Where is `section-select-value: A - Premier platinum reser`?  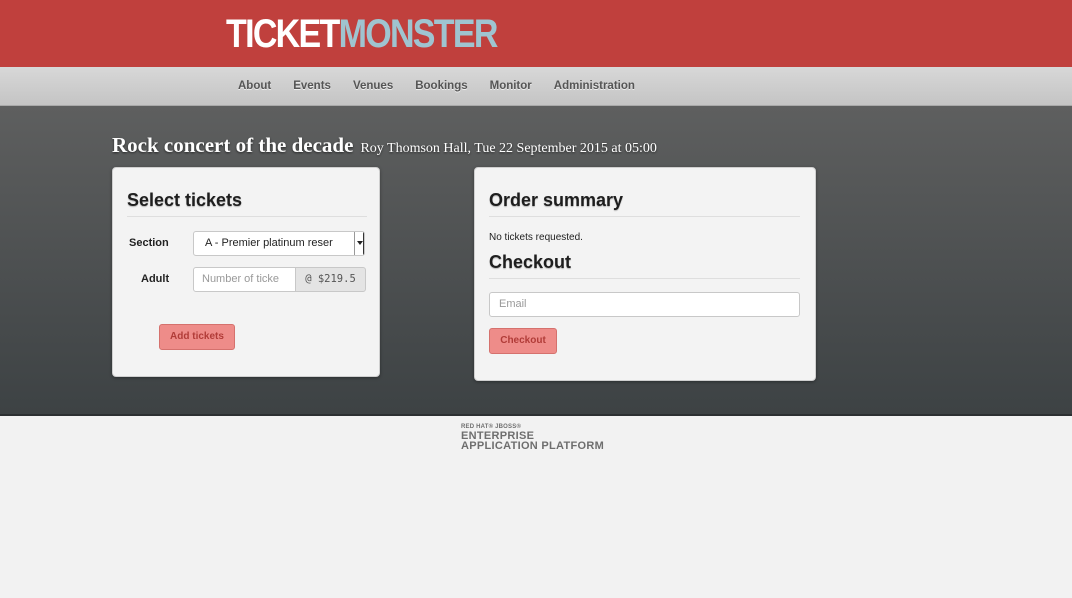 section-select-value: A - Premier platinum reser is located at coordinates (269, 243).